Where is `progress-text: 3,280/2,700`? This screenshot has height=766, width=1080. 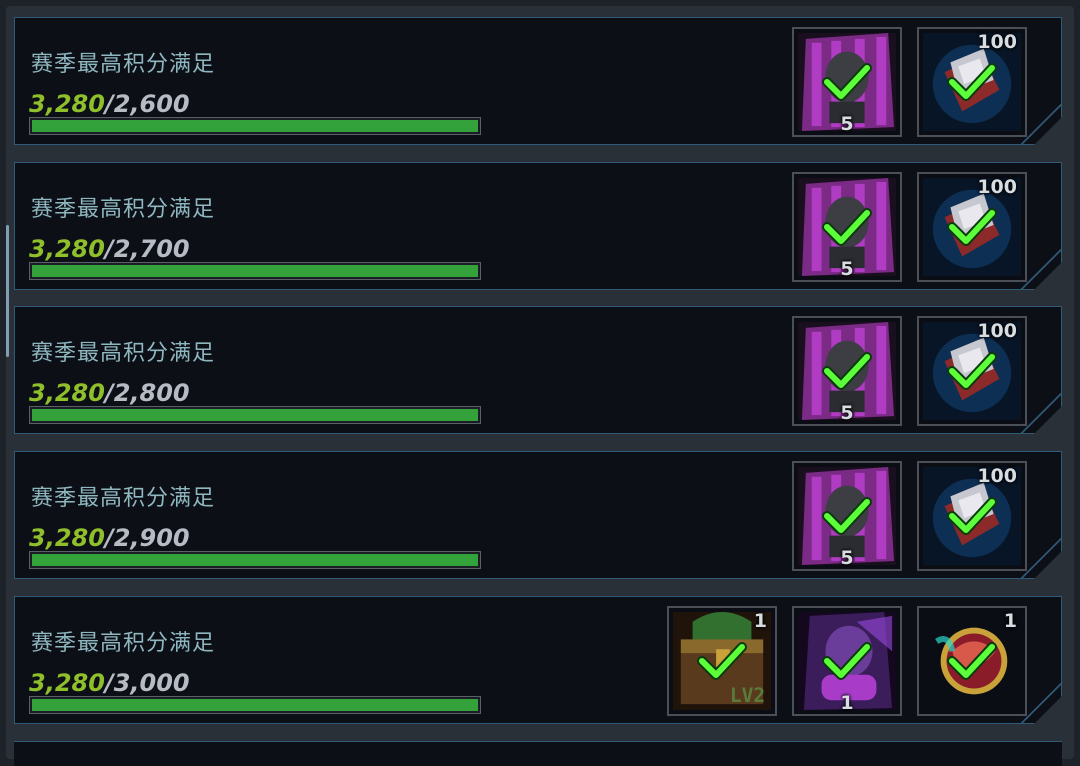 progress-text: 3,280/2,700 is located at coordinates (109, 249).